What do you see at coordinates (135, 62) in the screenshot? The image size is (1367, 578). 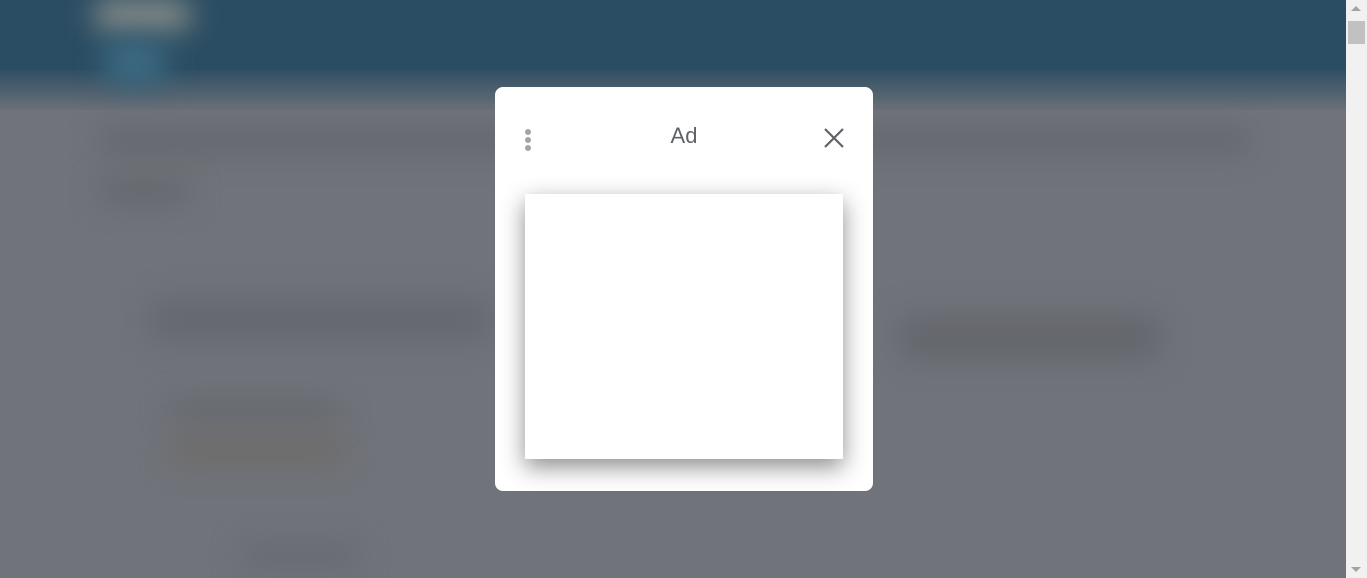 I see `site-logo-mark` at bounding box center [135, 62].